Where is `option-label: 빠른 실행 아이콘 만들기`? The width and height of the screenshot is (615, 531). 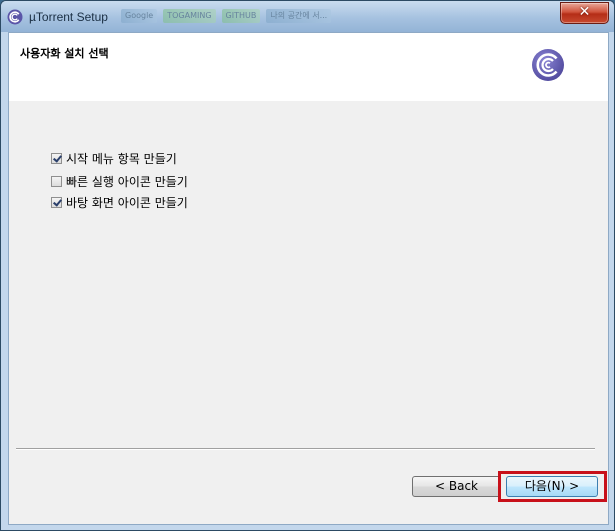 option-label: 빠른 실행 아이콘 만들기 is located at coordinates (127, 181).